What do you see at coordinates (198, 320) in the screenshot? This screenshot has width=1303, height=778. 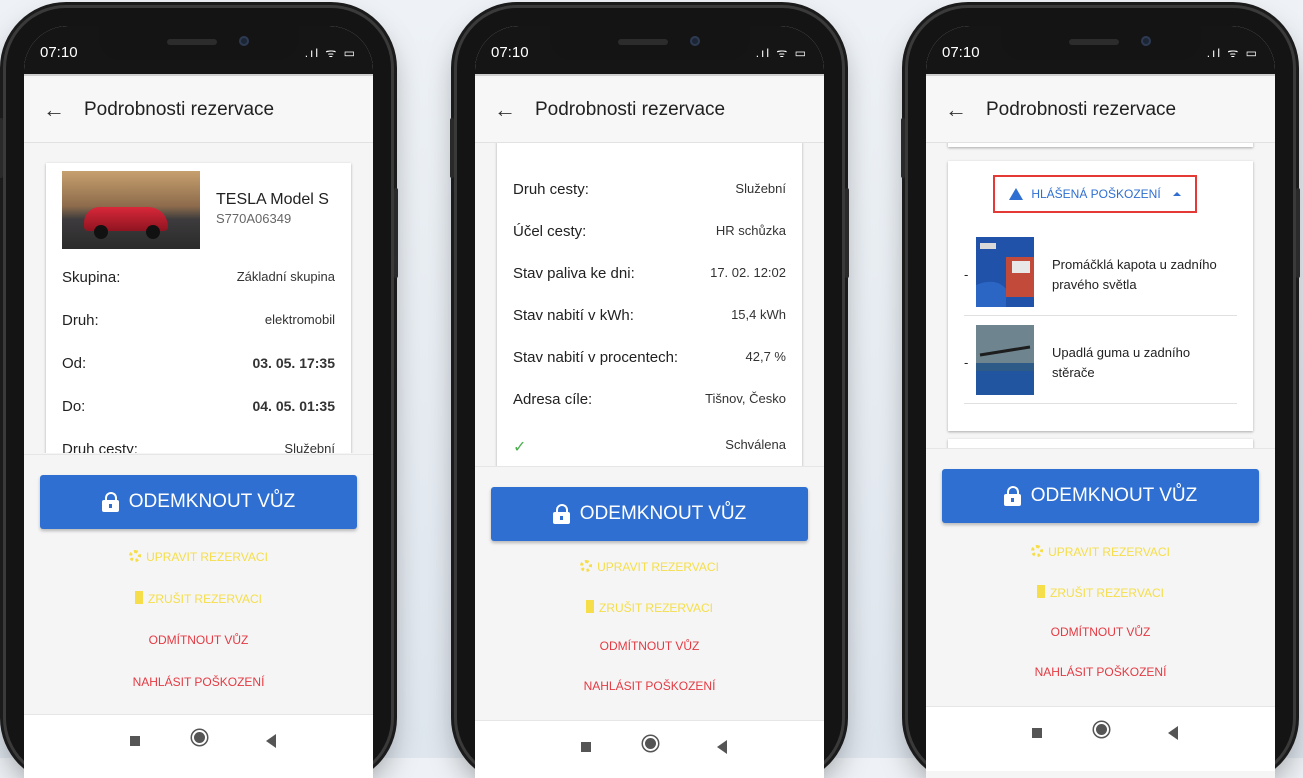 I see `detail-row-type: Druh: elektromobil` at bounding box center [198, 320].